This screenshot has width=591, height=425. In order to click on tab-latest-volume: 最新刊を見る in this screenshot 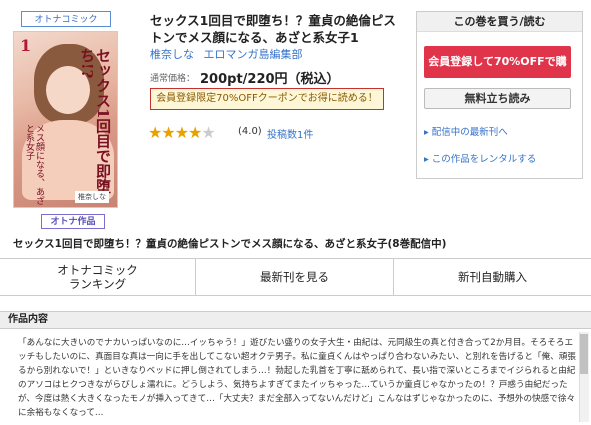, I will do `click(294, 277)`.